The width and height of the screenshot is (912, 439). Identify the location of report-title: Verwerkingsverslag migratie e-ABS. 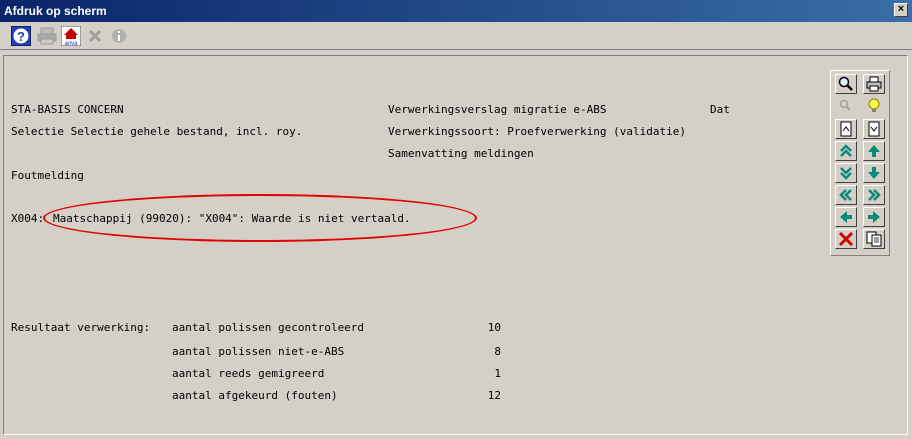
(497, 109).